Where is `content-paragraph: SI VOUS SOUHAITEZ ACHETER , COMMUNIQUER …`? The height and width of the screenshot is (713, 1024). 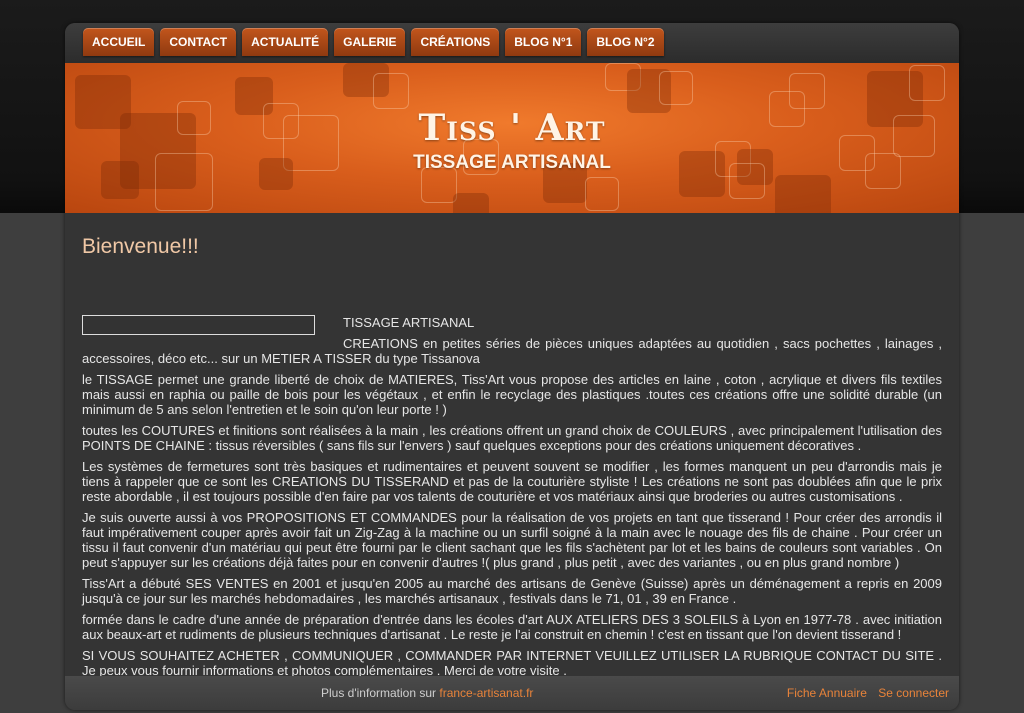
content-paragraph: SI VOUS SOUHAITEZ ACHETER , COMMUNIQUER … is located at coordinates (512, 663).